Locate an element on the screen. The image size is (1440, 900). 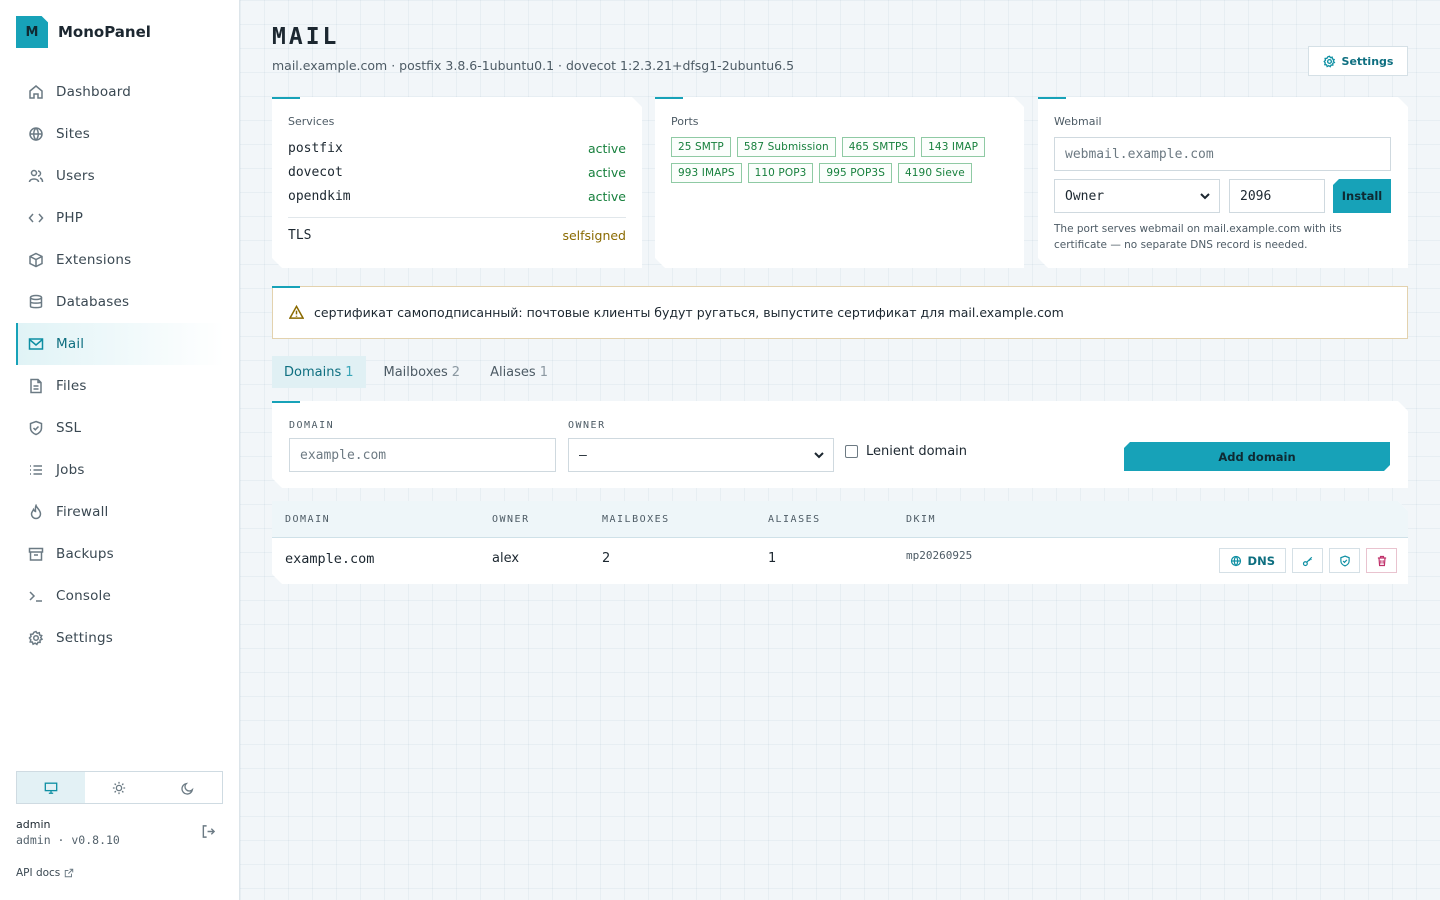
theme-dark-button is located at coordinates (188, 787).